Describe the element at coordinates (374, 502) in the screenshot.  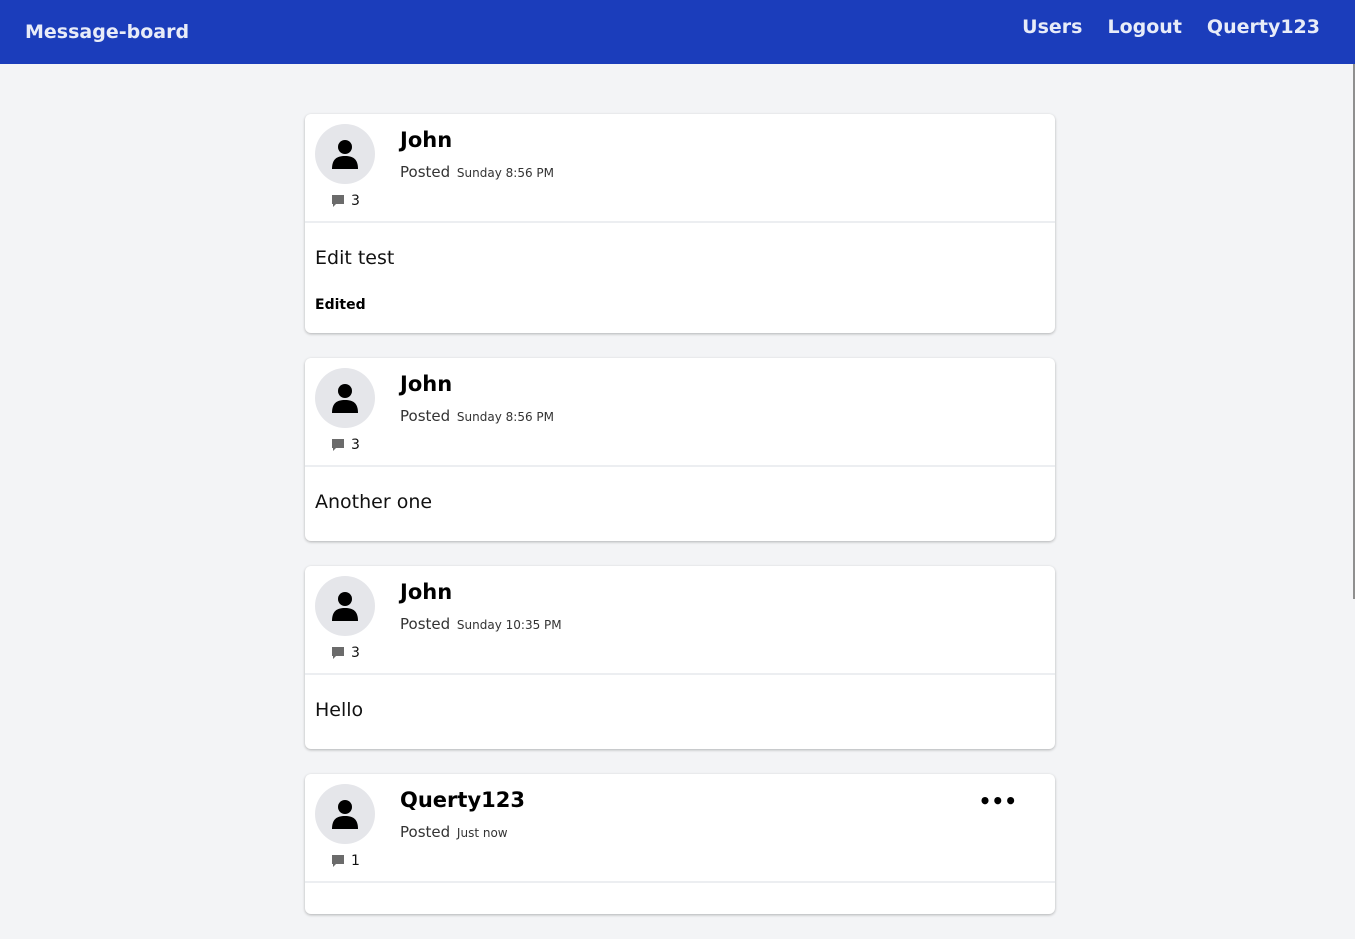
I see `post-text: Another one` at that location.